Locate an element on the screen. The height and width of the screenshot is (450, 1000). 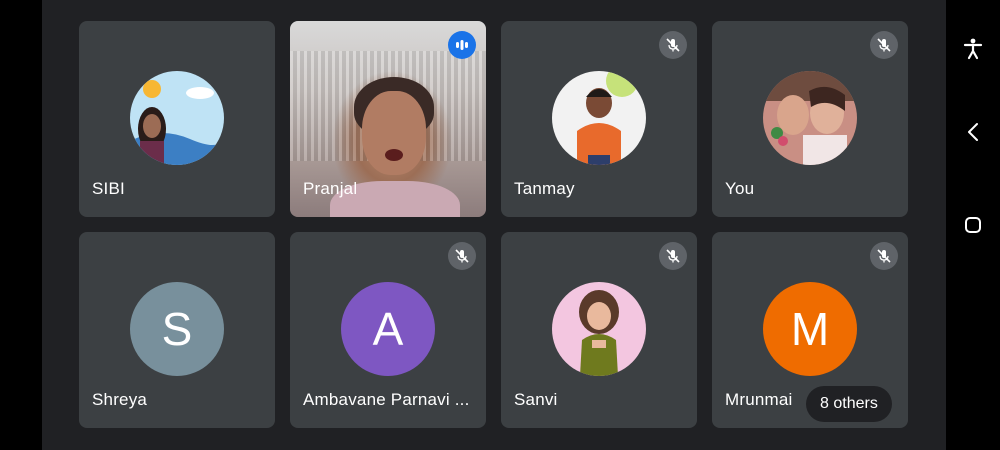
system-nav-bar is located at coordinates (973, 225).